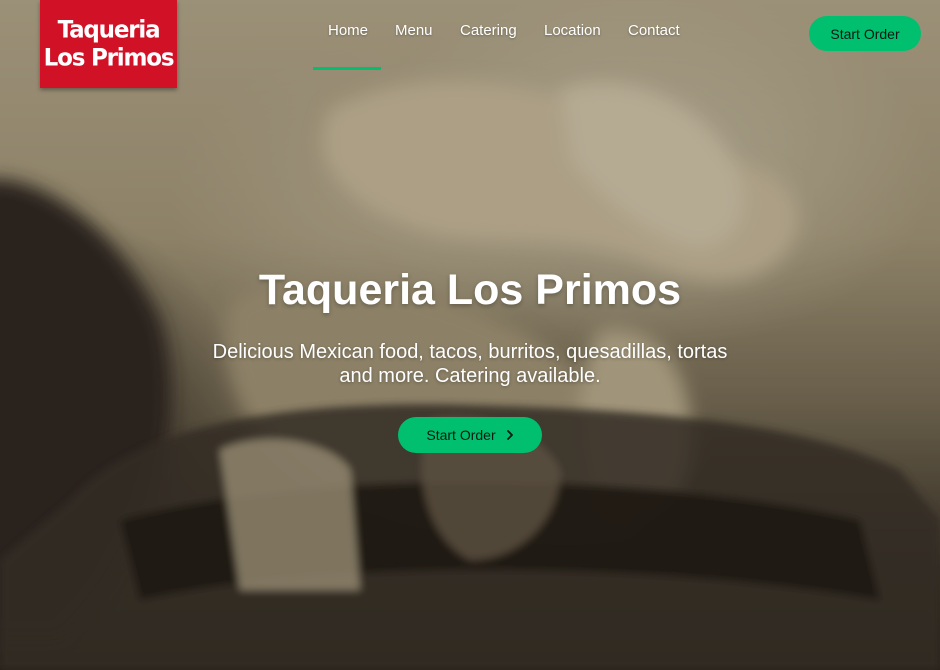 The height and width of the screenshot is (670, 940). Describe the element at coordinates (509, 435) in the screenshot. I see `chevron-right-icon` at that location.